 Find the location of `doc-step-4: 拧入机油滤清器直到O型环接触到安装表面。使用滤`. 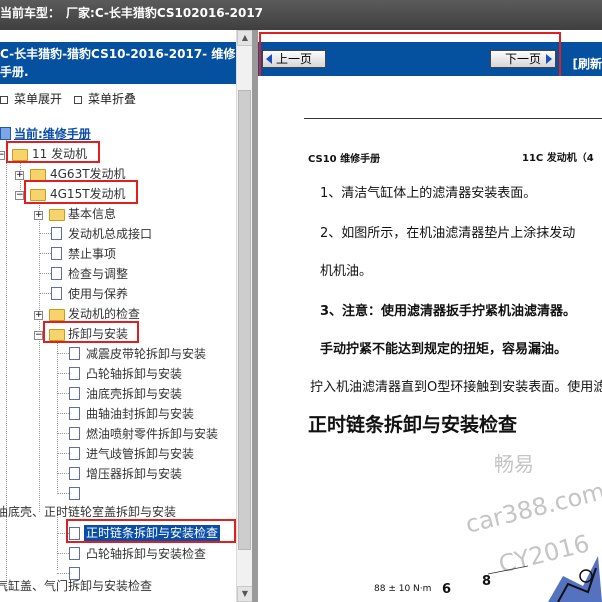

doc-step-4: 拧入机油滤清器直到O型环接触到安装表面。使用滤 is located at coordinates (456, 387).